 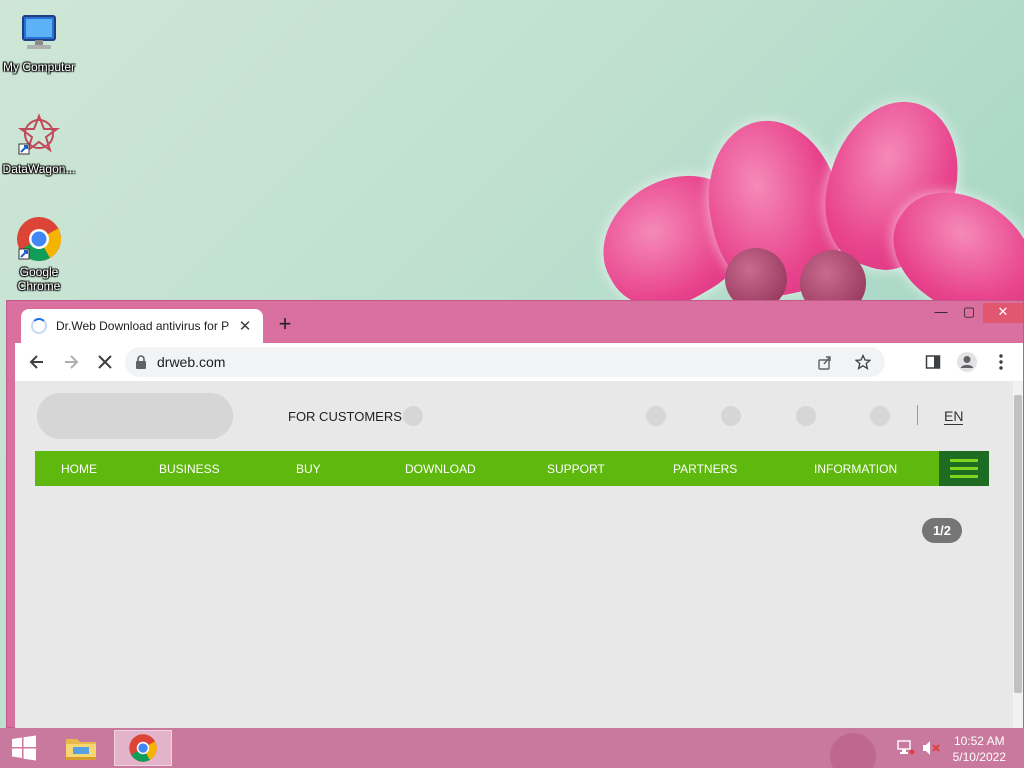 I want to click on side-panel-button, so click(x=933, y=362).